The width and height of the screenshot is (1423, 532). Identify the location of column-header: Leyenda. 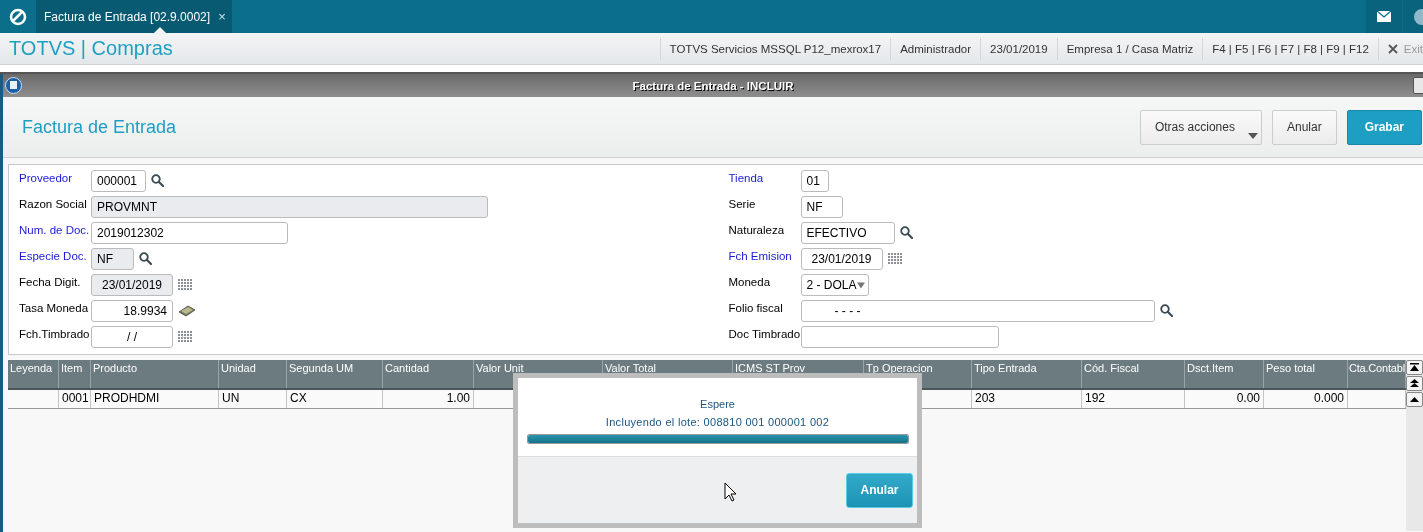
(33, 374).